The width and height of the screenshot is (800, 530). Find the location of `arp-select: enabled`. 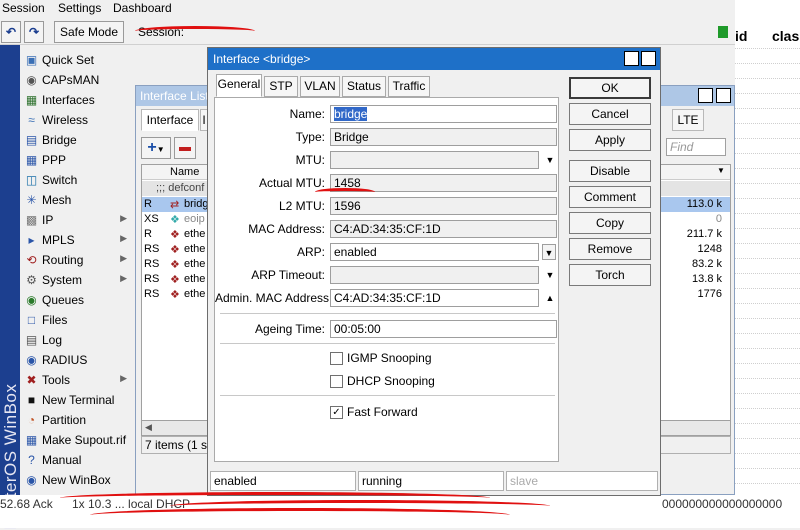

arp-select: enabled is located at coordinates (434, 252).